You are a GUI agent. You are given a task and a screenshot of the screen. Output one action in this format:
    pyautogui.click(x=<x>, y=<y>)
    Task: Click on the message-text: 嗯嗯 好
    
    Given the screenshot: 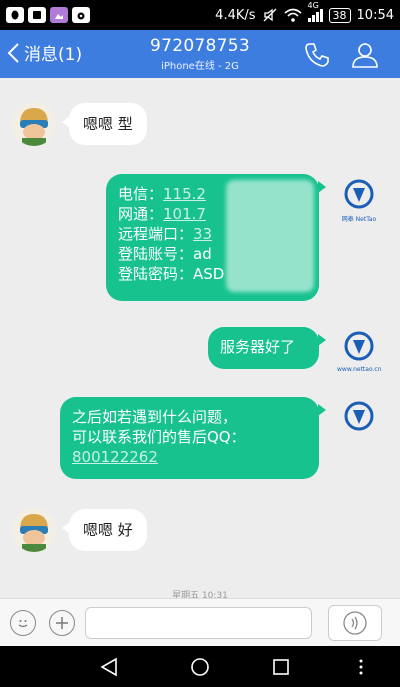 What is the action you would take?
    pyautogui.click(x=108, y=530)
    